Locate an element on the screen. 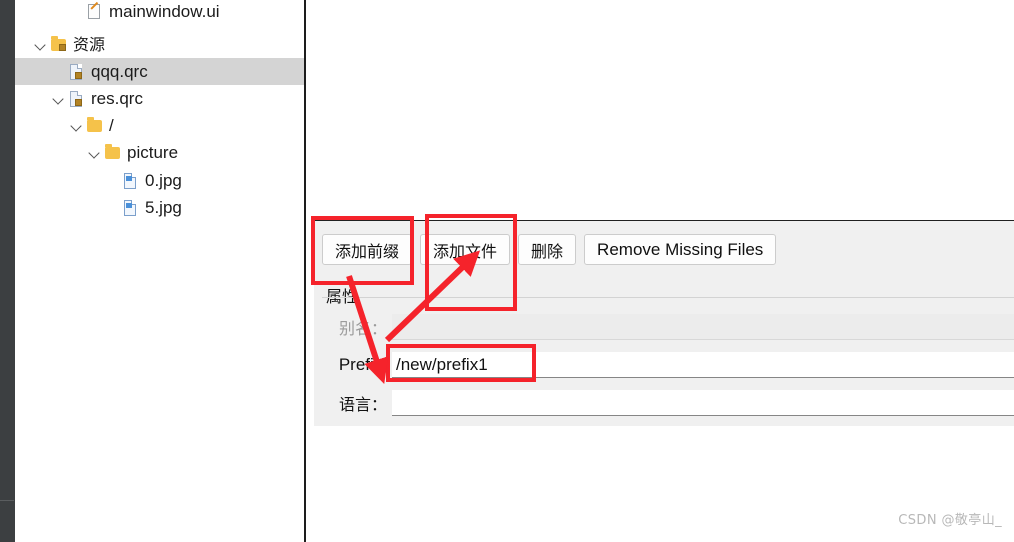 The image size is (1014, 542). tree-row: res.qrc is located at coordinates (160, 98).